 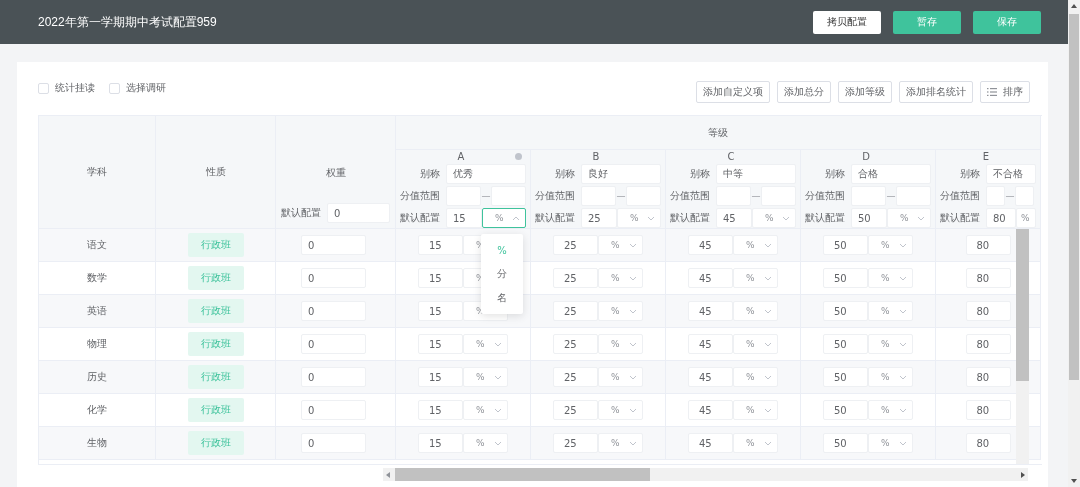 What do you see at coordinates (733, 92) in the screenshot?
I see `toolbar-button: 添加自定义项` at bounding box center [733, 92].